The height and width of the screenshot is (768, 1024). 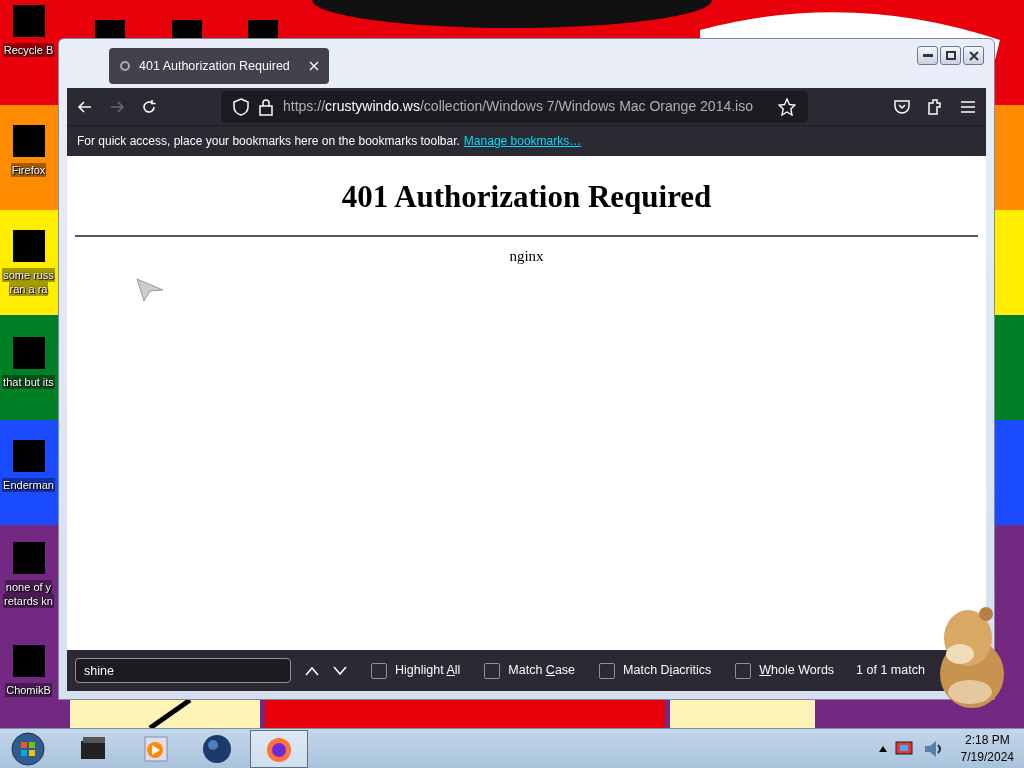 I want to click on clock-date: 7/19/2024, so click(x=987, y=757).